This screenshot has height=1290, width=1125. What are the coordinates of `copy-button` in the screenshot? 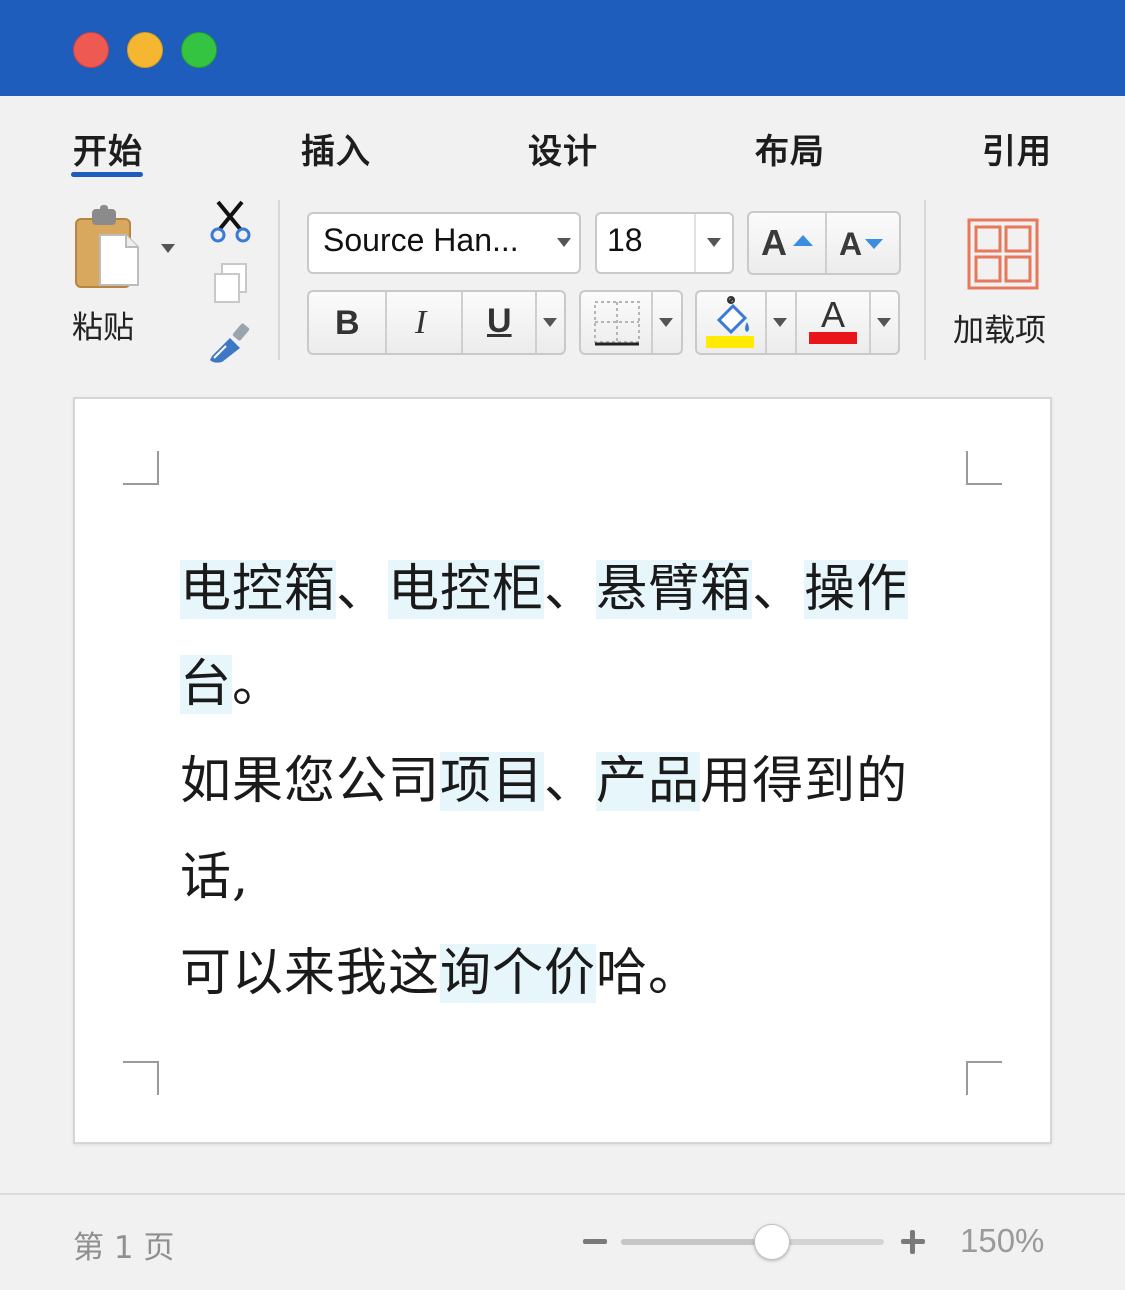 It's located at (232, 283).